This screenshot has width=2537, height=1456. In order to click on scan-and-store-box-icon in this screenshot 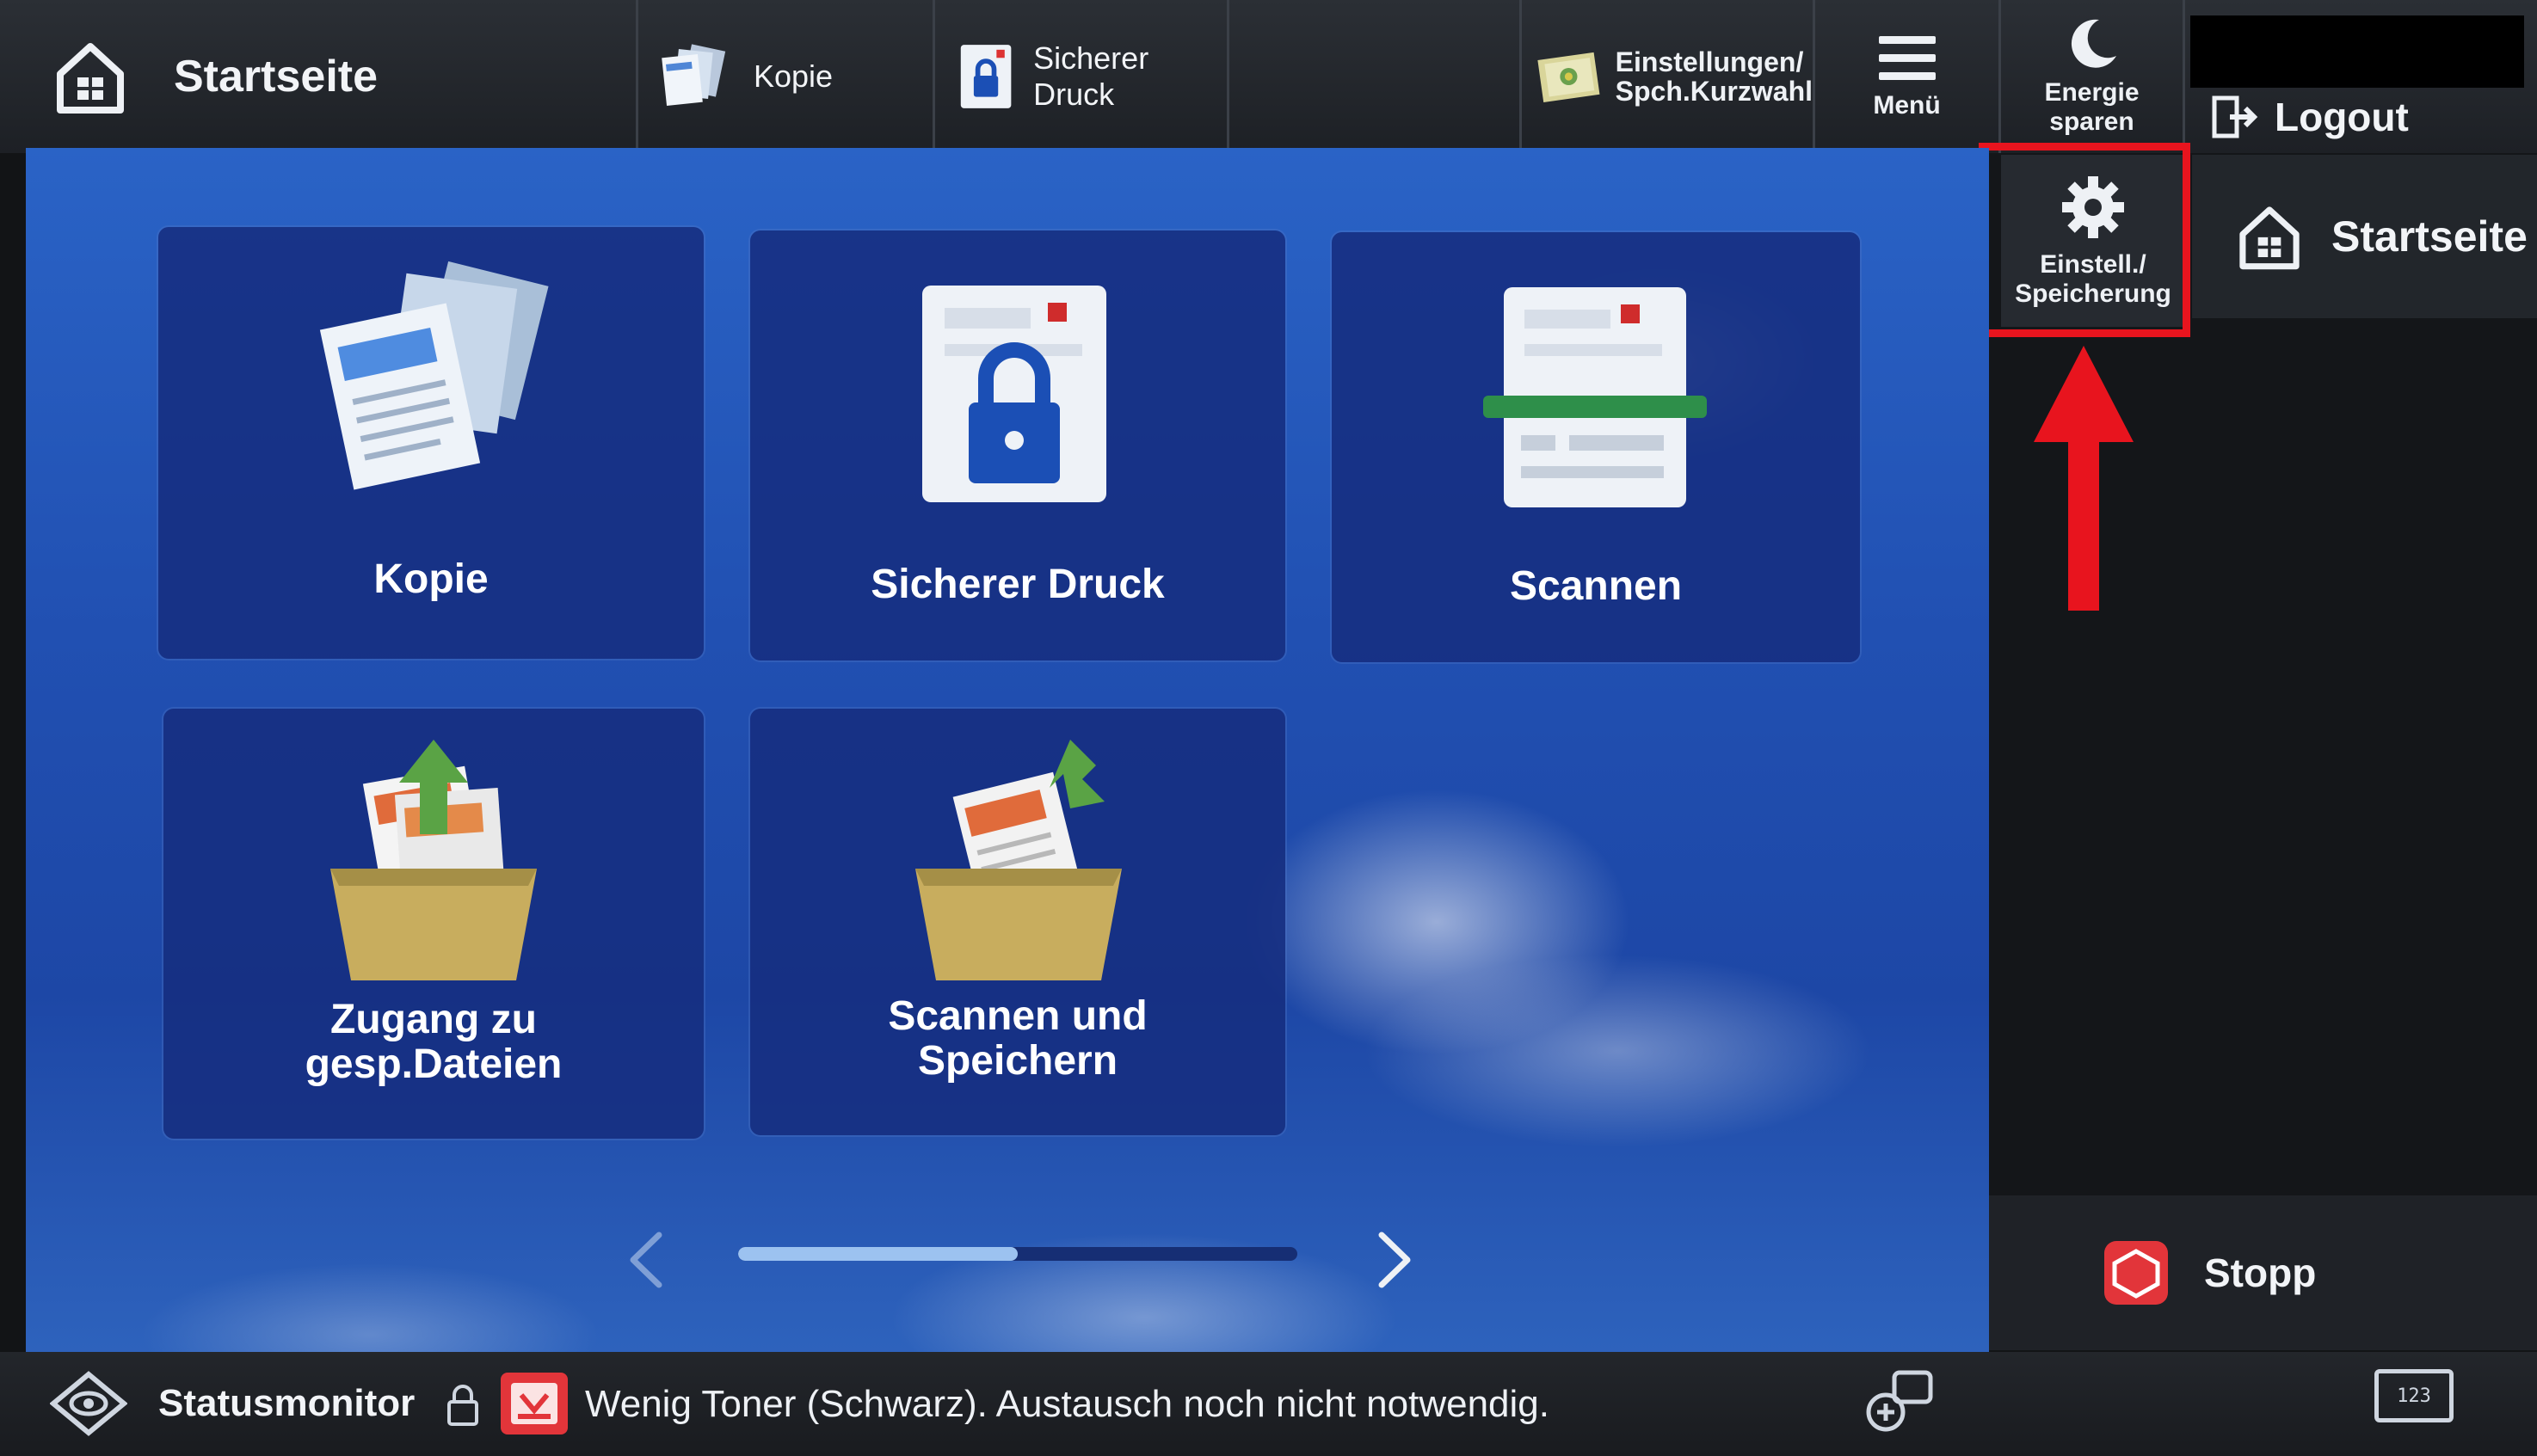, I will do `click(1018, 860)`.